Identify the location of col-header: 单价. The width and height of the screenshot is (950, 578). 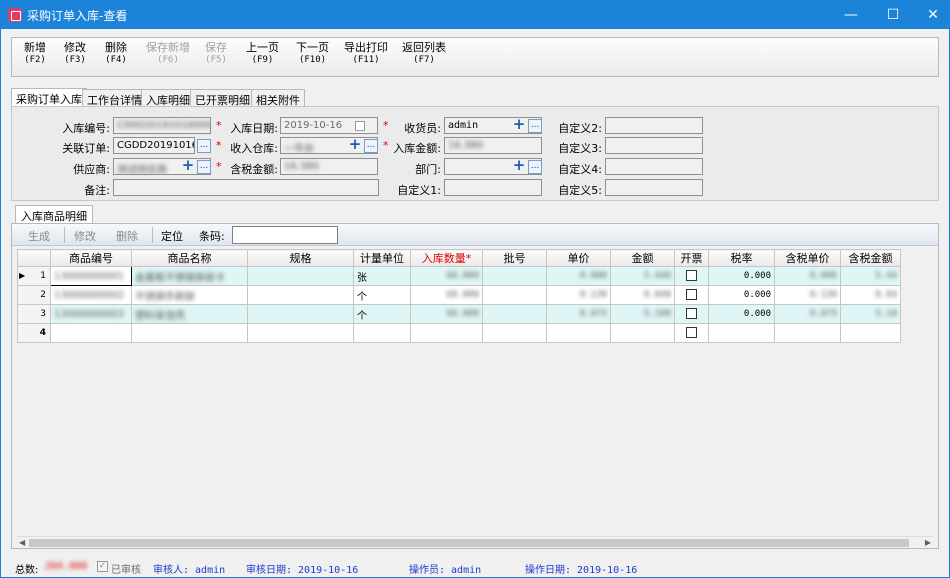
(578, 258).